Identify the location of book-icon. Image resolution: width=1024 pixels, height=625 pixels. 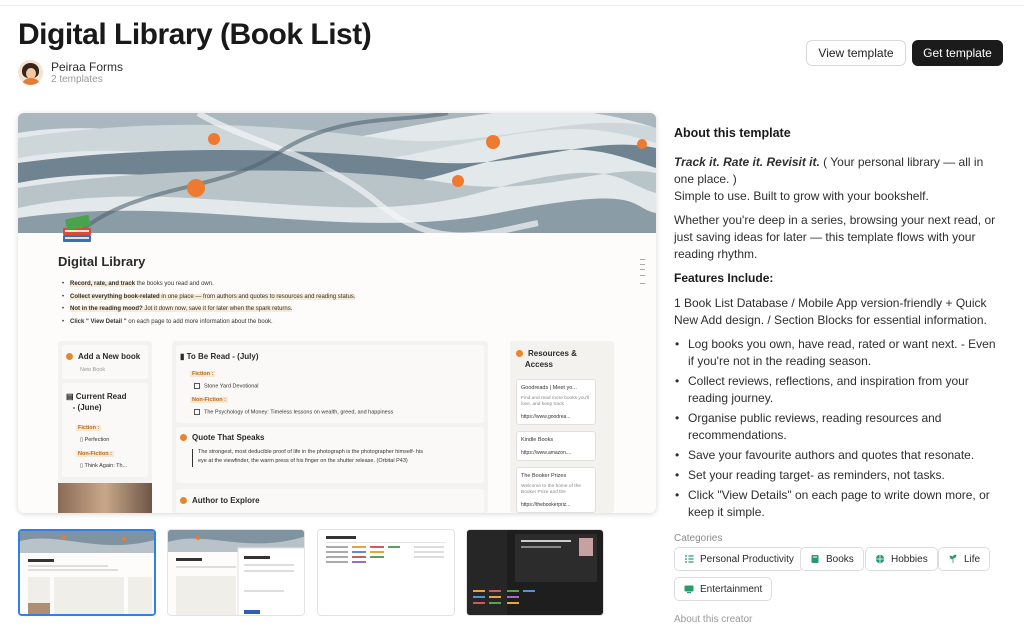
(815, 559).